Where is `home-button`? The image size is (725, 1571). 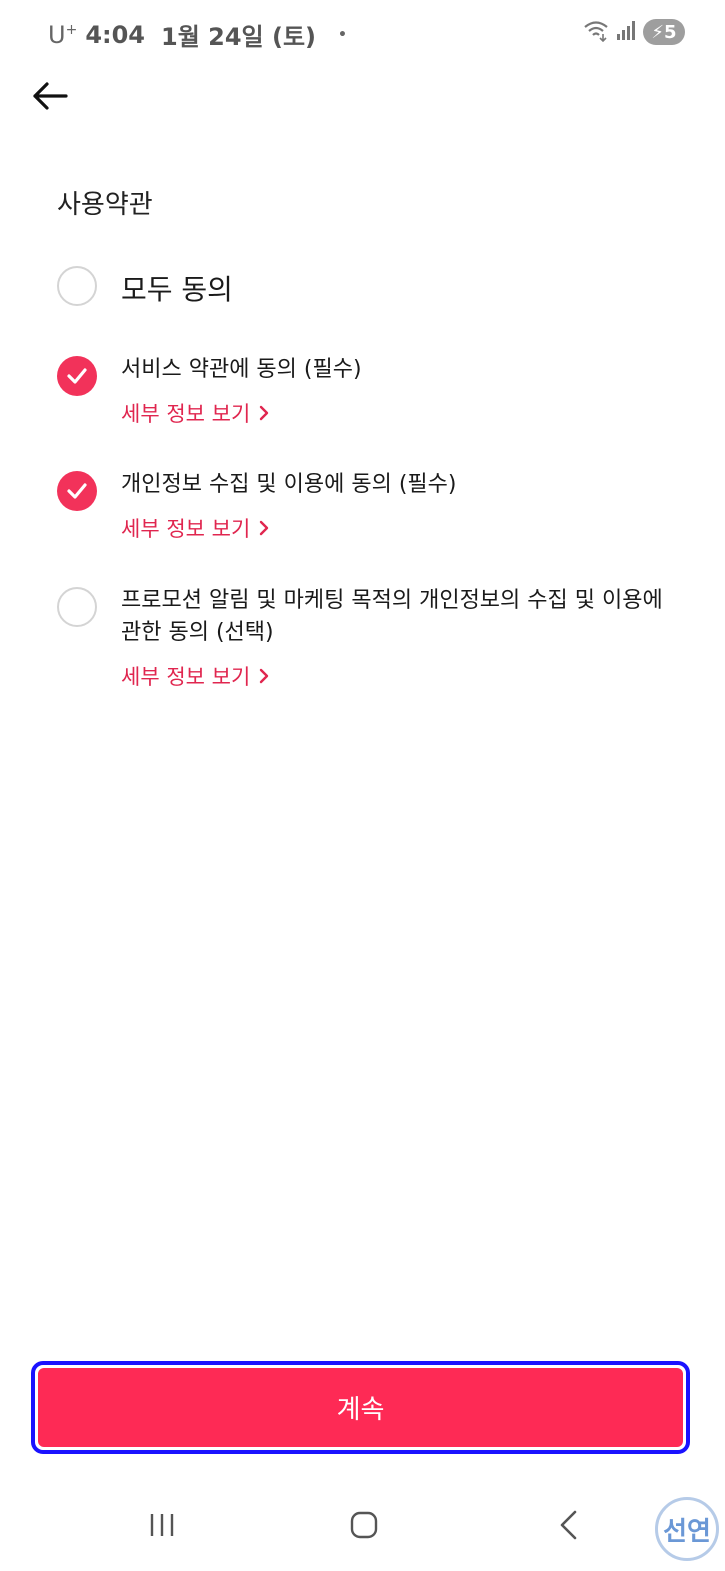 home-button is located at coordinates (364, 1525).